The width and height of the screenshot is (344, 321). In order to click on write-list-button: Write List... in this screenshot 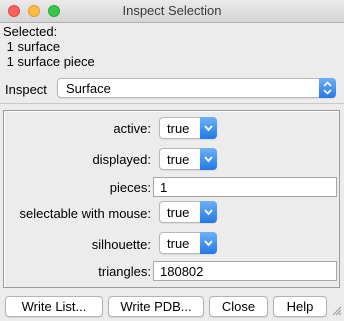, I will do `click(54, 306)`.